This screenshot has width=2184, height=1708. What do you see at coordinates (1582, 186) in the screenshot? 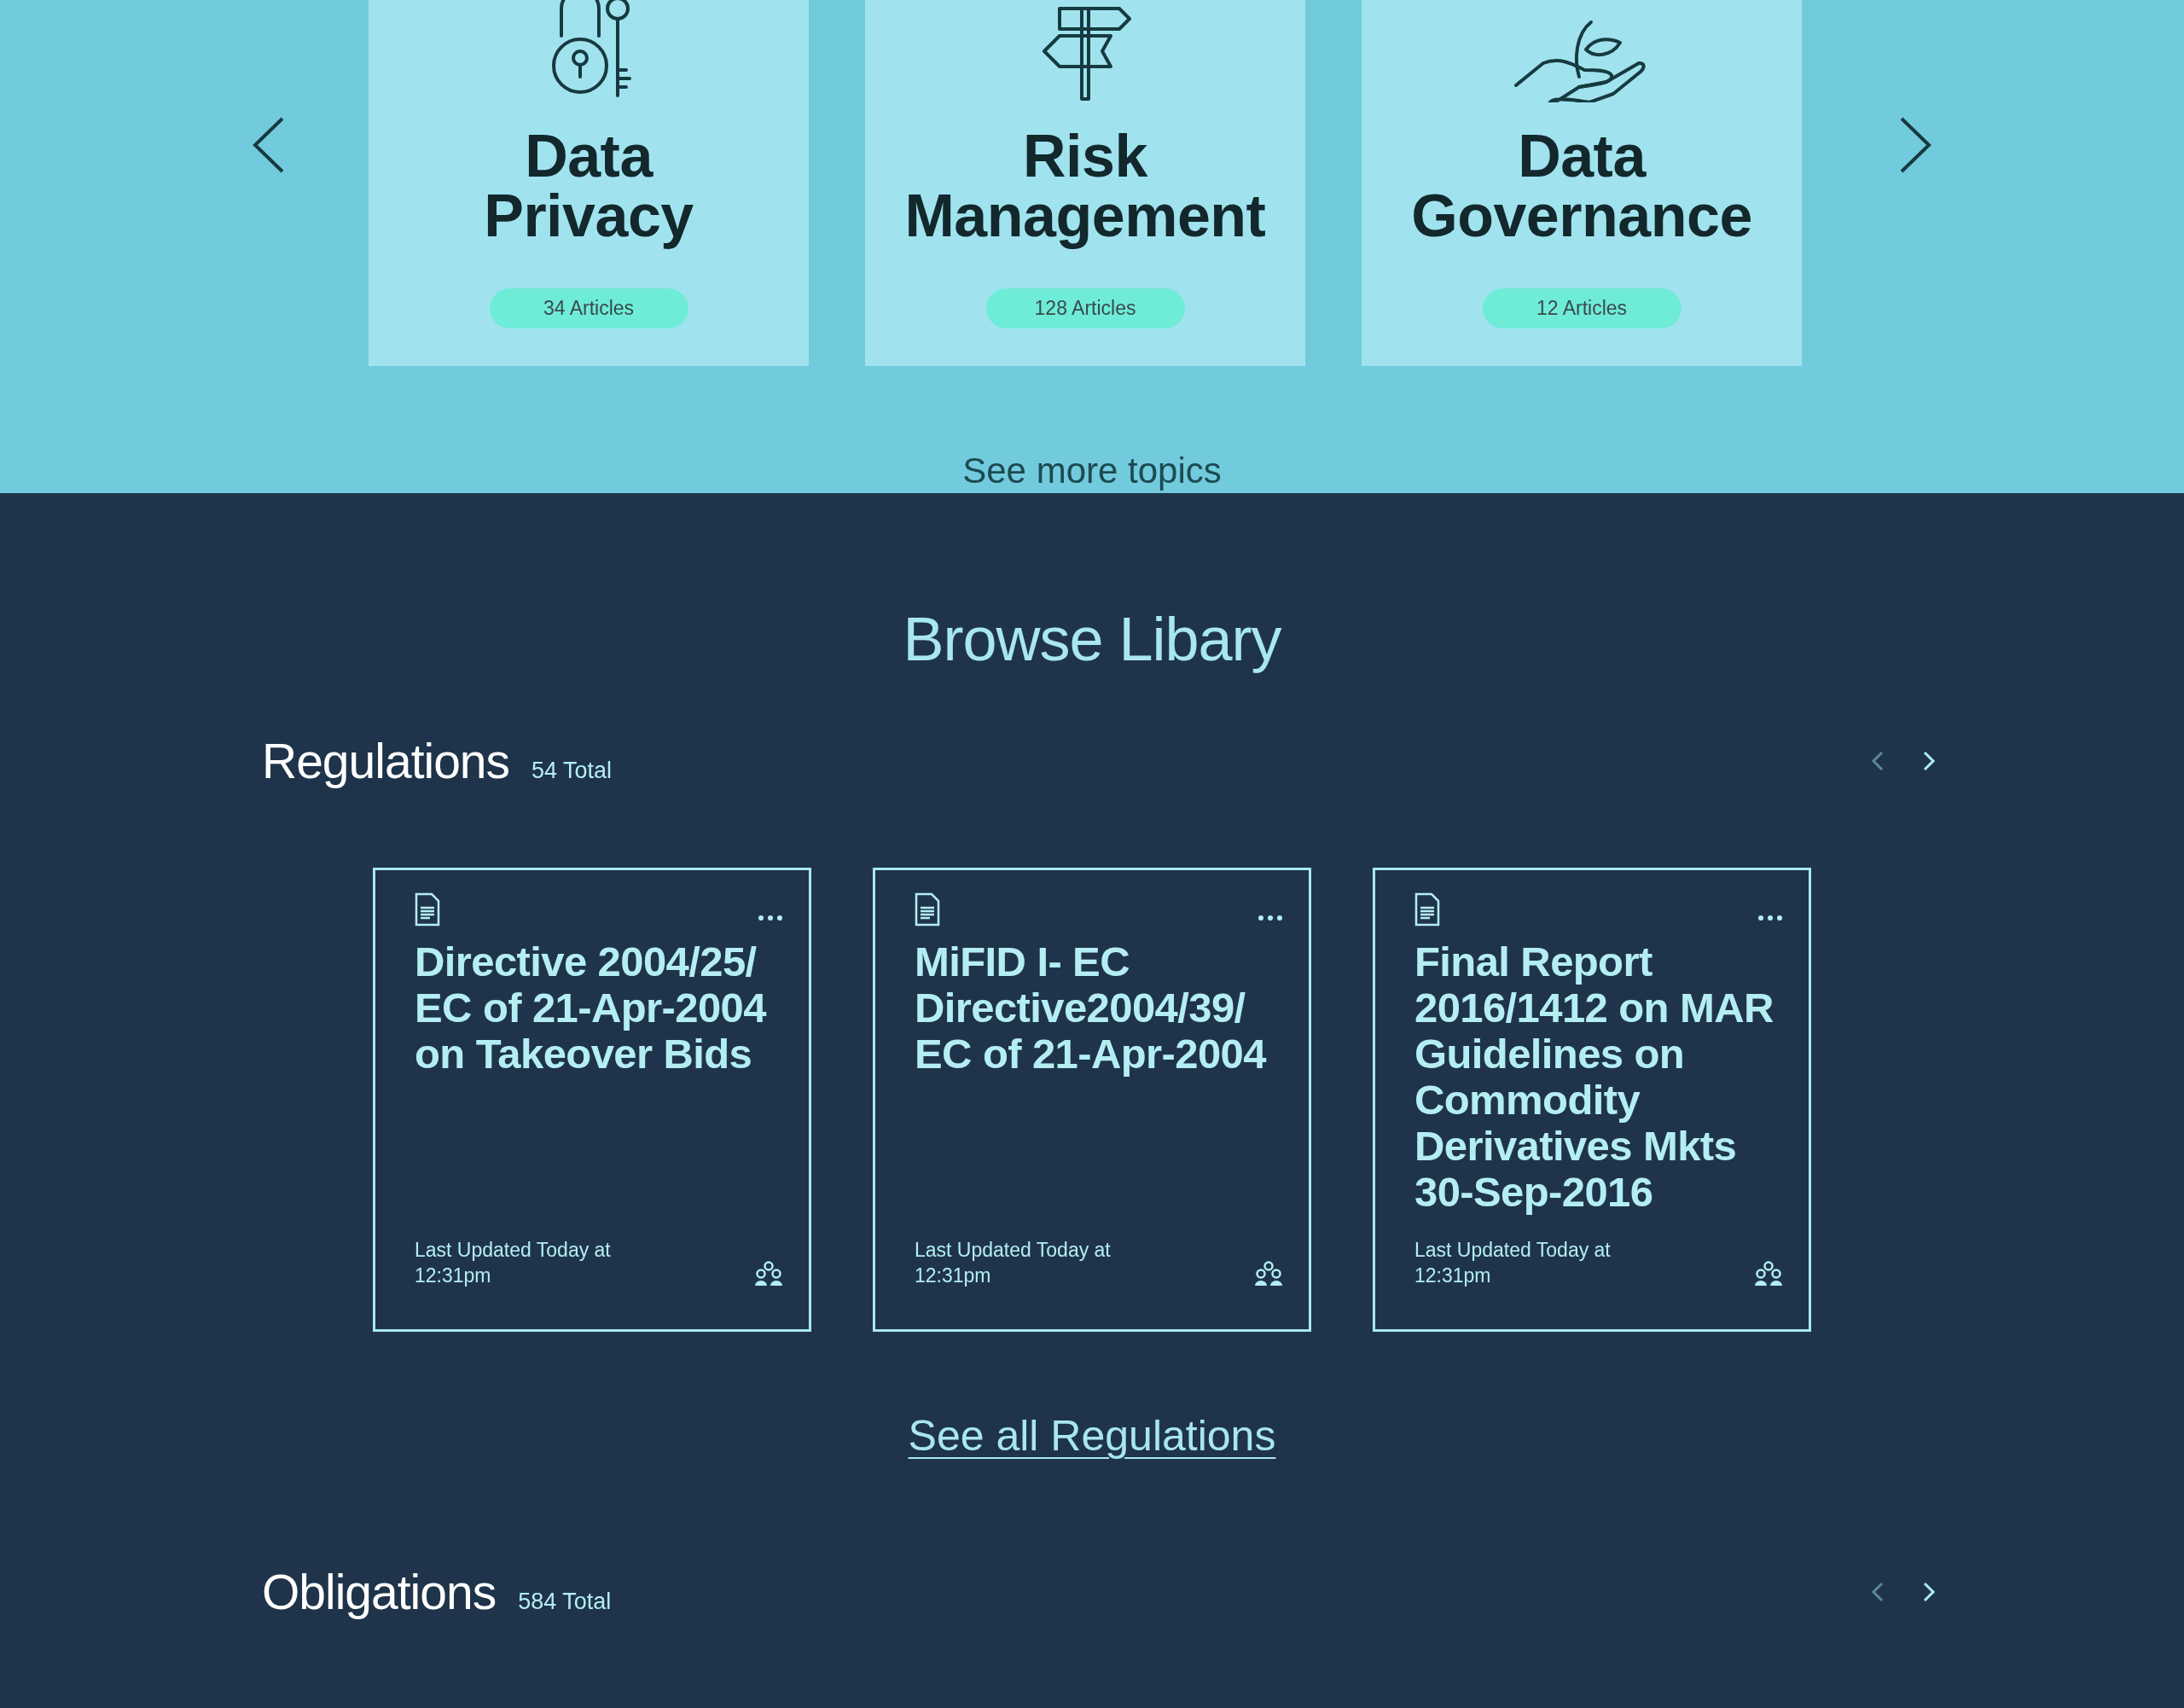
I see `topic-title: Data Governance` at bounding box center [1582, 186].